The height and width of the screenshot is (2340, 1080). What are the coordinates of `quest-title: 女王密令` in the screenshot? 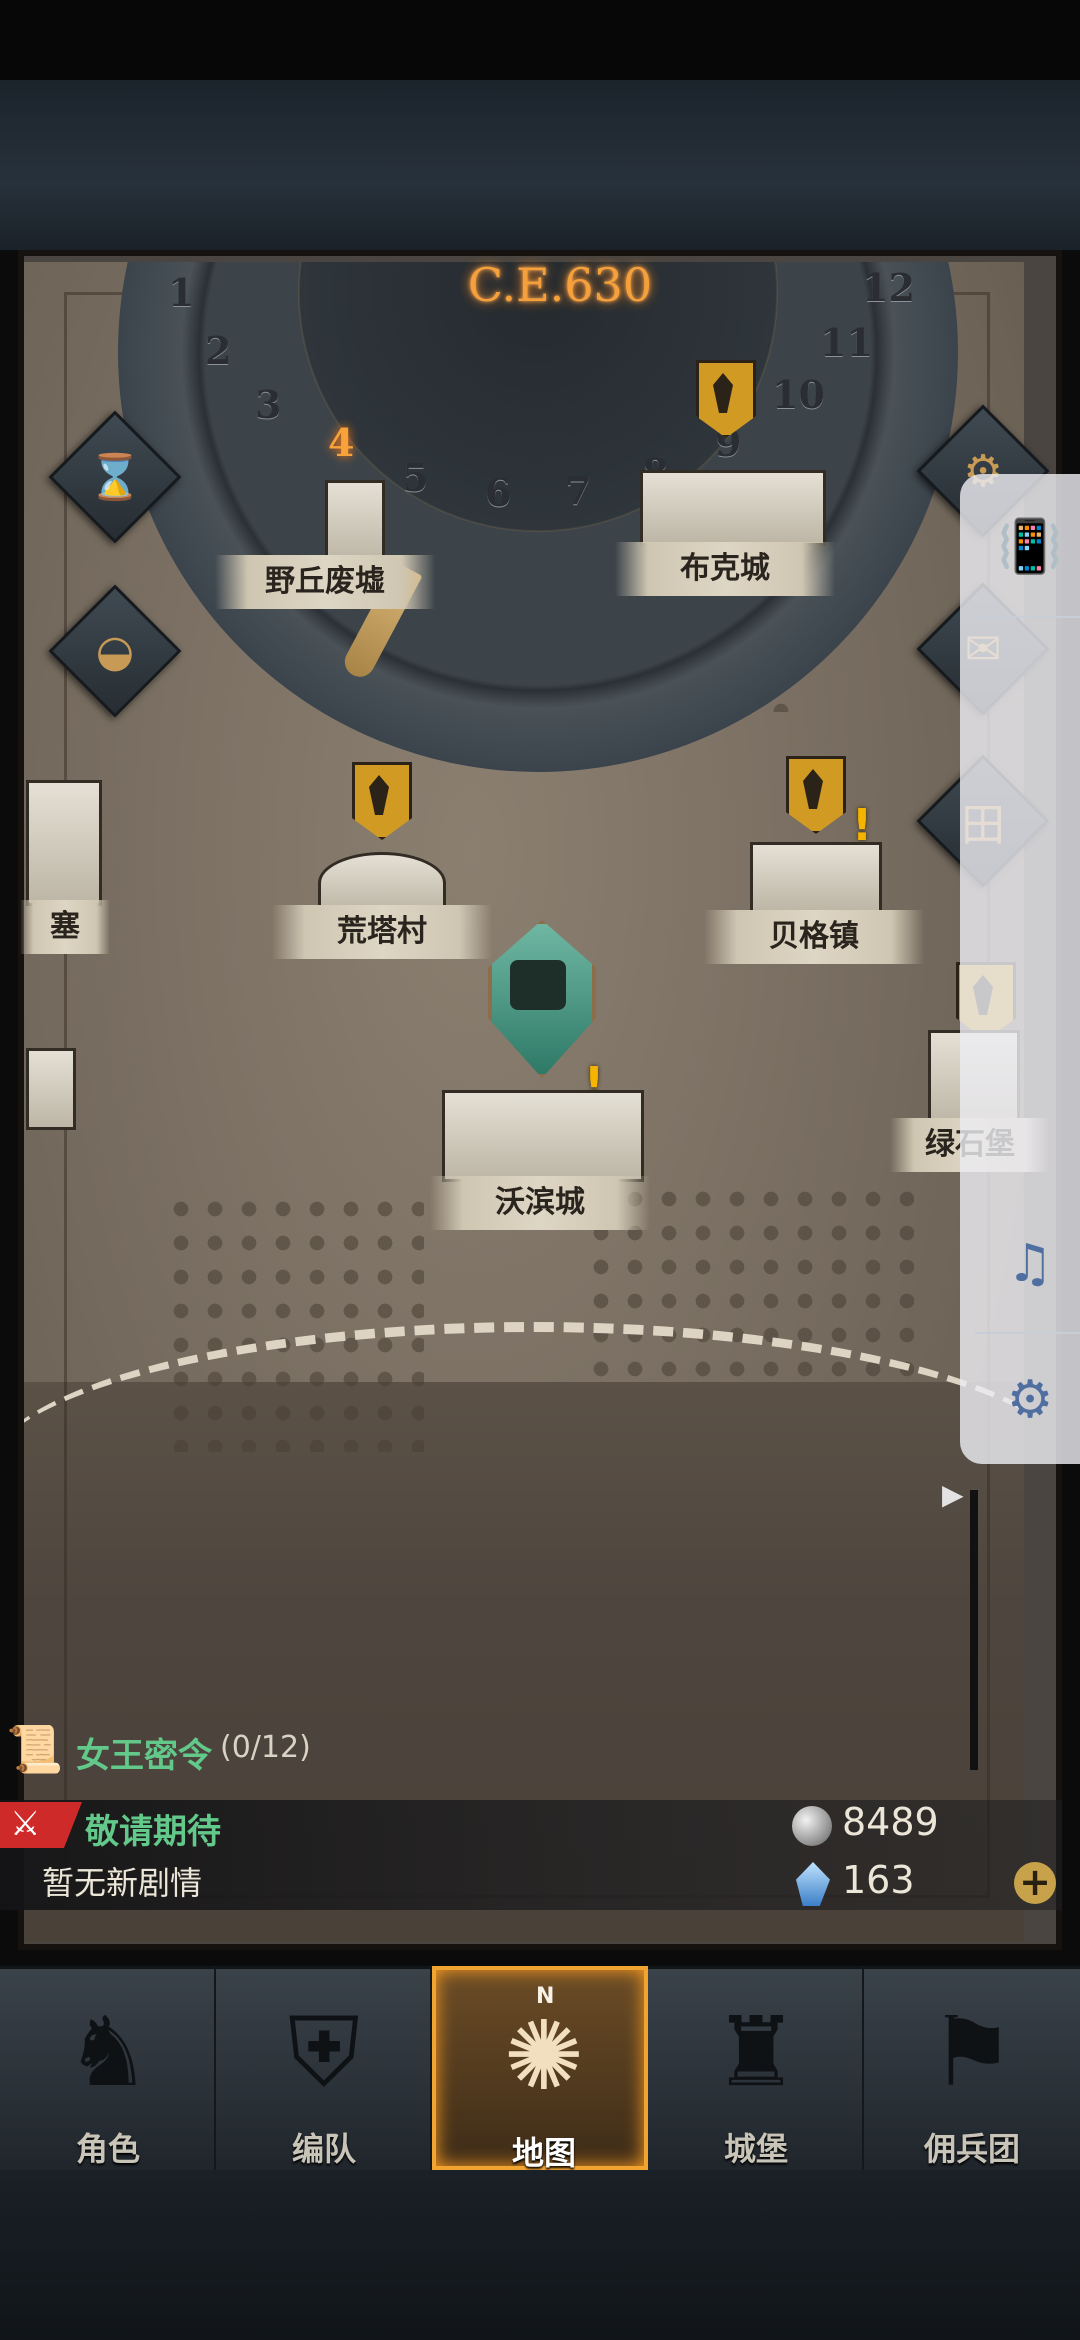 It's located at (144, 1752).